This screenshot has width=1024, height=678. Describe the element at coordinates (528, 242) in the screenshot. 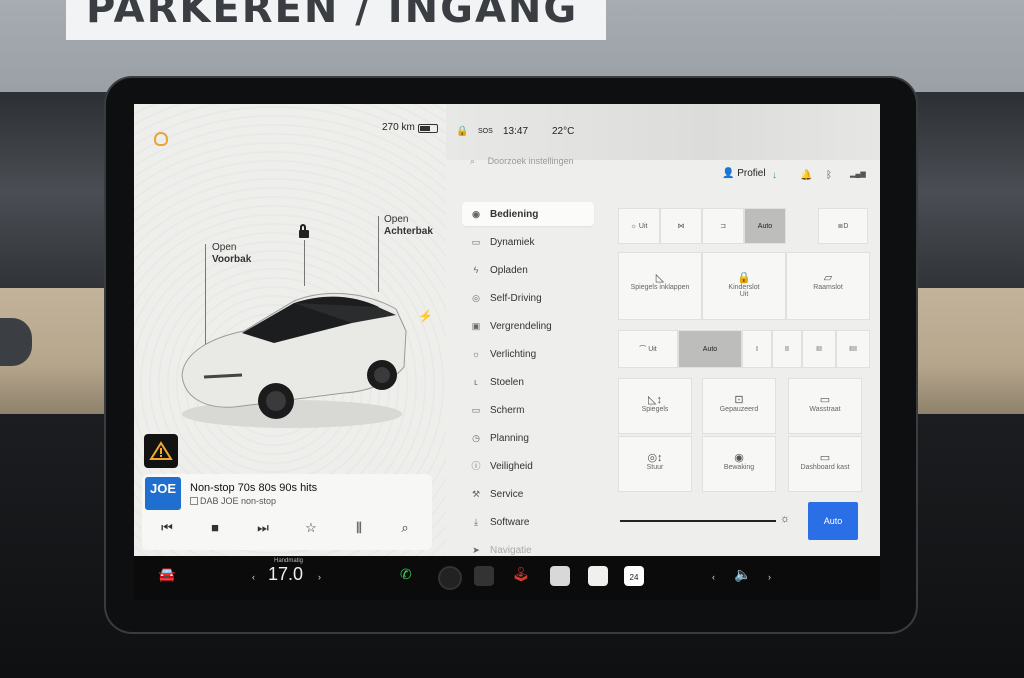

I see `nav-dynamiek: ▭ Dynamiek` at that location.